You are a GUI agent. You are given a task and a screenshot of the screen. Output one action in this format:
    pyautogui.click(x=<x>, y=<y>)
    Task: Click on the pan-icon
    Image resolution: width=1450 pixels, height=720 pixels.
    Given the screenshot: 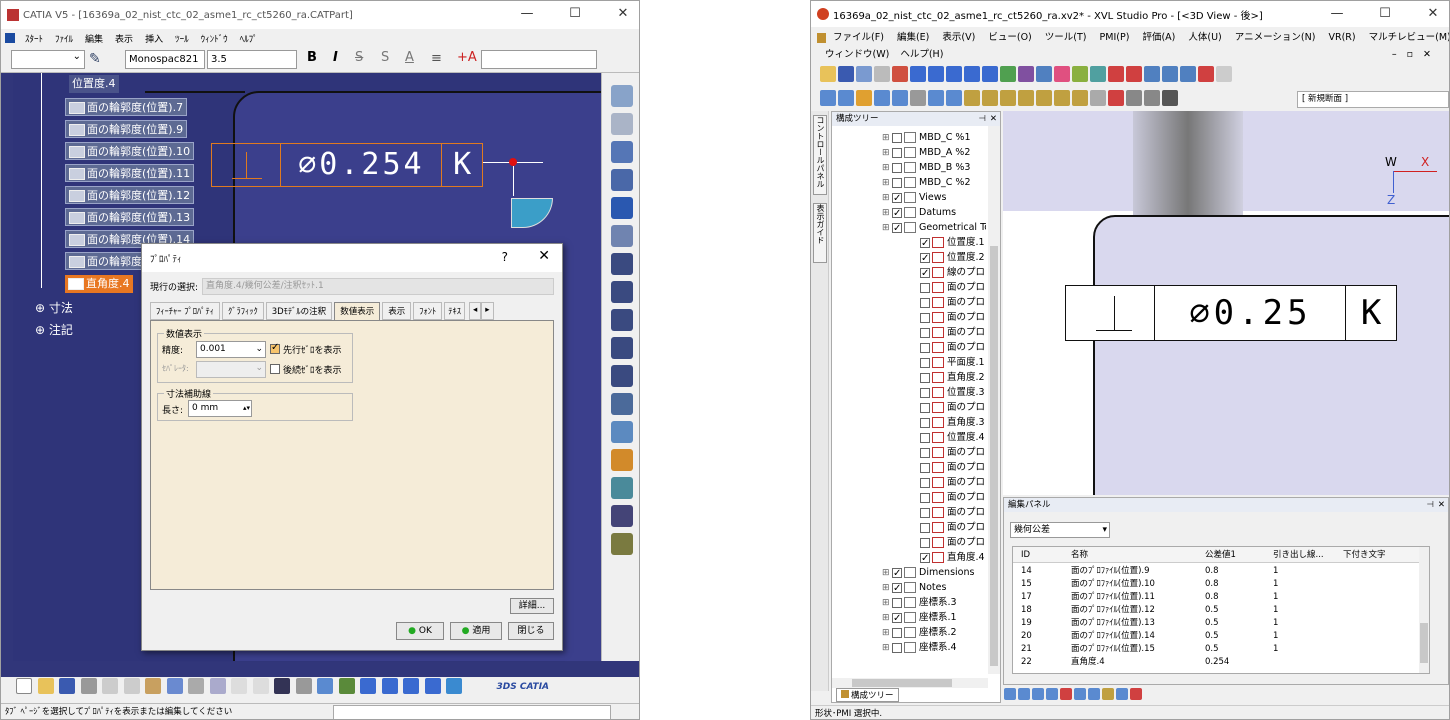 What is the action you would take?
    pyautogui.click(x=368, y=686)
    